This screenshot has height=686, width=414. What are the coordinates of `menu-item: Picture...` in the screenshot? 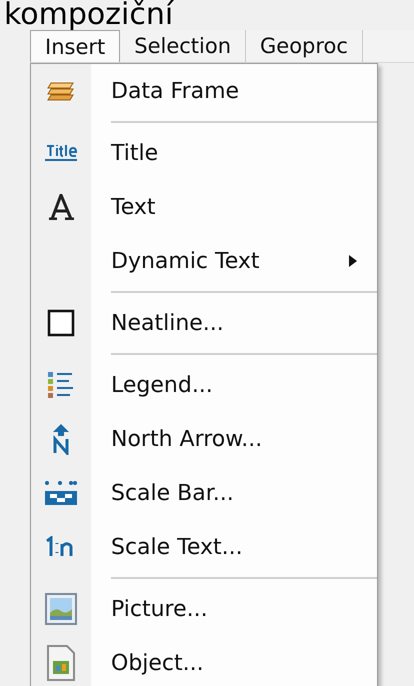 It's located at (204, 609).